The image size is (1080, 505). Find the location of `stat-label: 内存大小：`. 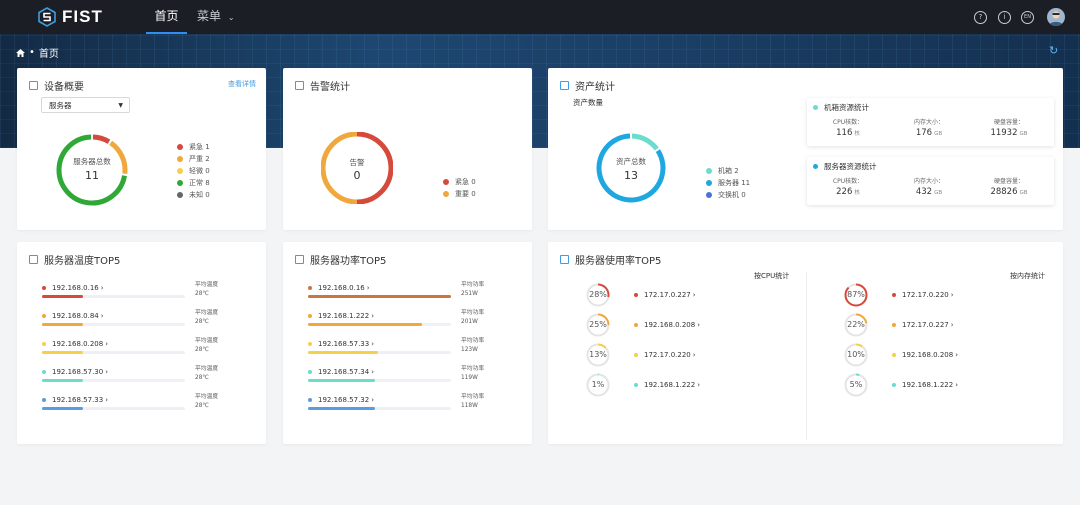

stat-label: 内存大小： is located at coordinates (928, 181).